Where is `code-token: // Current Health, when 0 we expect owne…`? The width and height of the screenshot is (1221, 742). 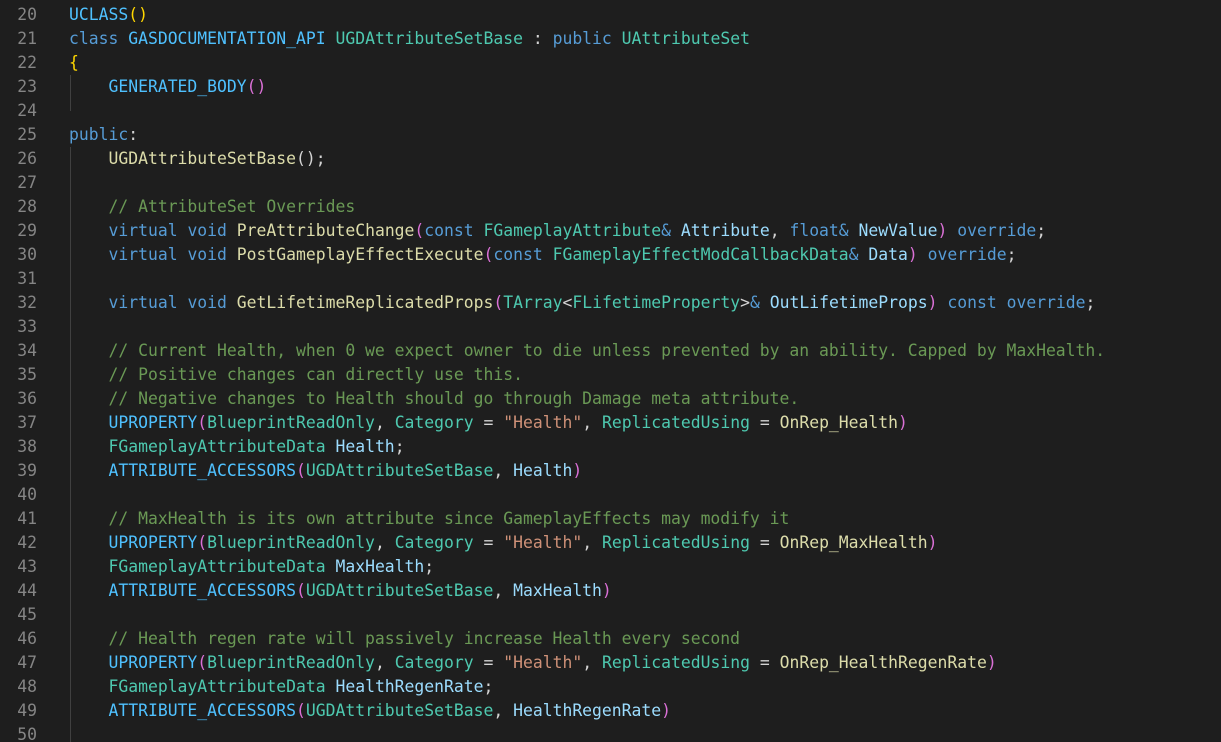 code-token: // Current Health, when 0 we expect owne… is located at coordinates (607, 350).